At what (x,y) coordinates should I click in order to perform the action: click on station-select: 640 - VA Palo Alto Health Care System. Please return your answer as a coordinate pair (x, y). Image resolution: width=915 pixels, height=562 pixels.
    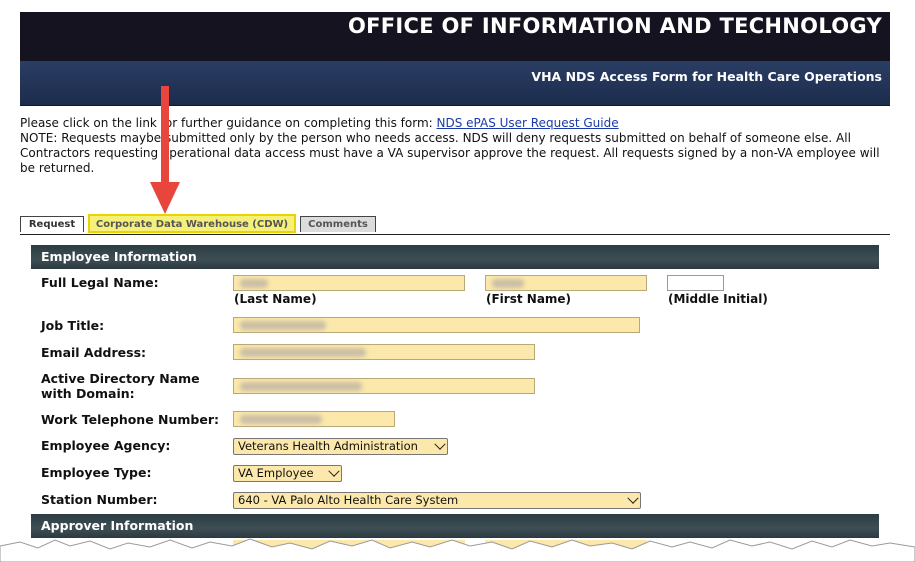
    Looking at the image, I should click on (437, 500).